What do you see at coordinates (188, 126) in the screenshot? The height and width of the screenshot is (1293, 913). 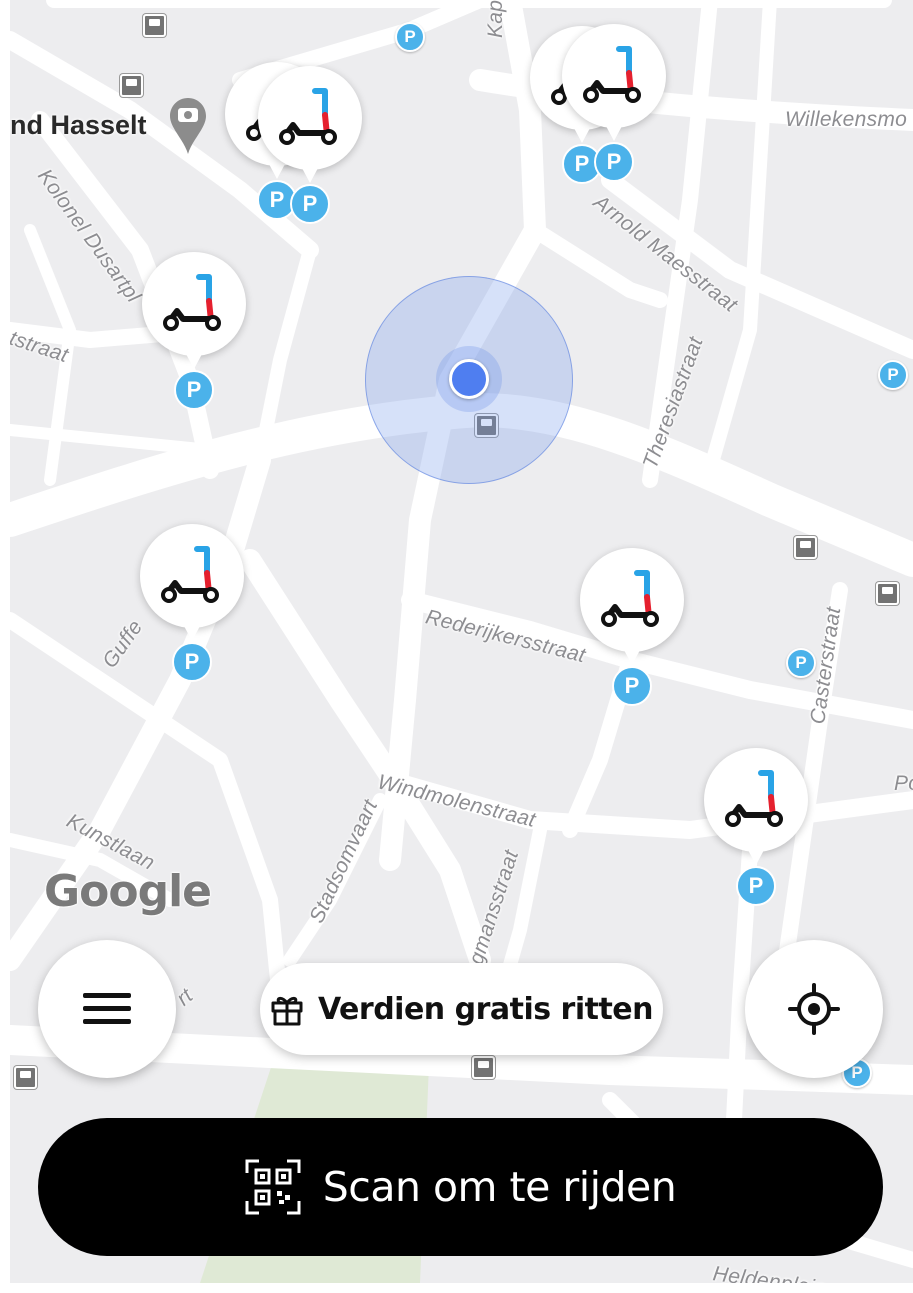 I see `camera-poi-icon` at bounding box center [188, 126].